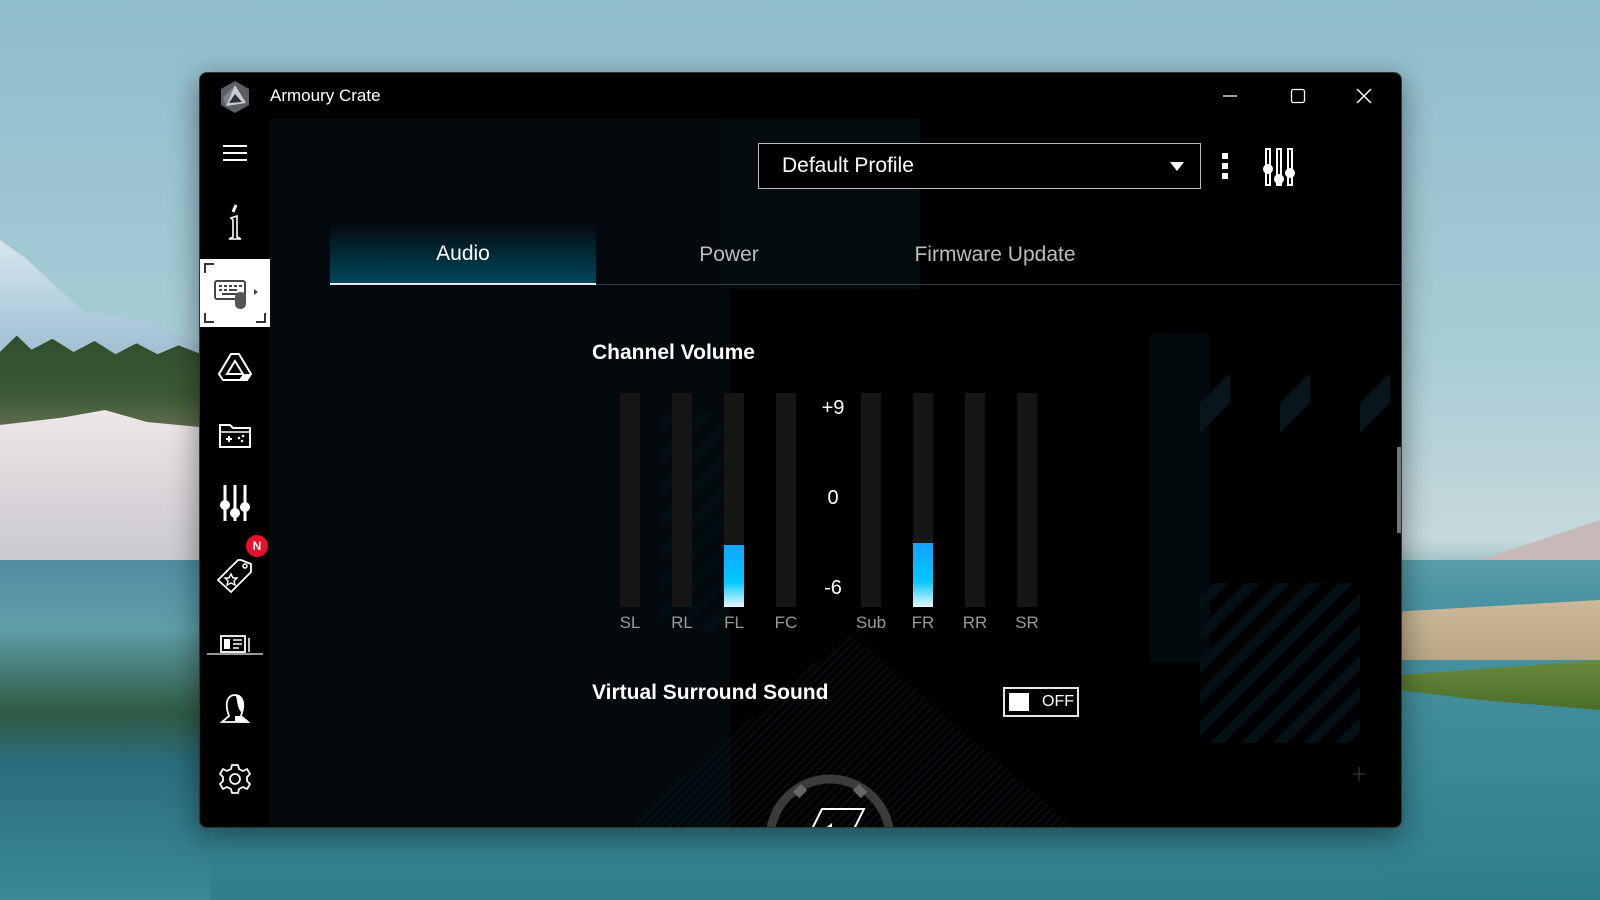 The height and width of the screenshot is (900, 1600). I want to click on wallpaper-lake-left, so click(105, 730).